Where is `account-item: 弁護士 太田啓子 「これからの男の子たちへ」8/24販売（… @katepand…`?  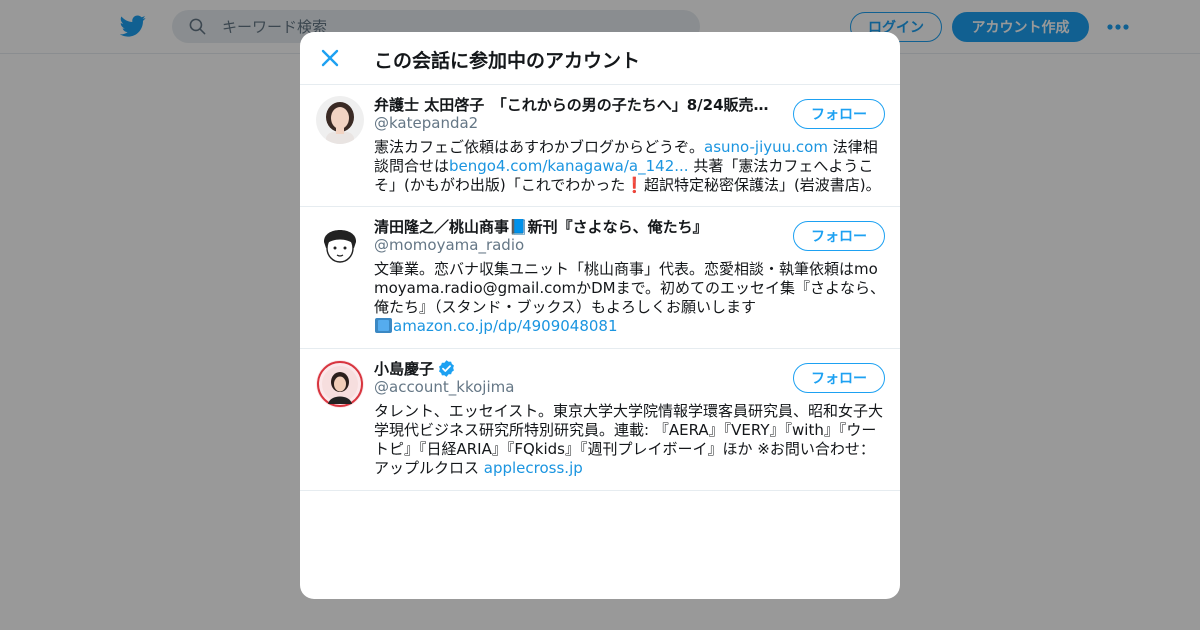
account-item: 弁護士 太田啓子 「これからの男の子たちへ」8/24販売（… @katepand… is located at coordinates (600, 146).